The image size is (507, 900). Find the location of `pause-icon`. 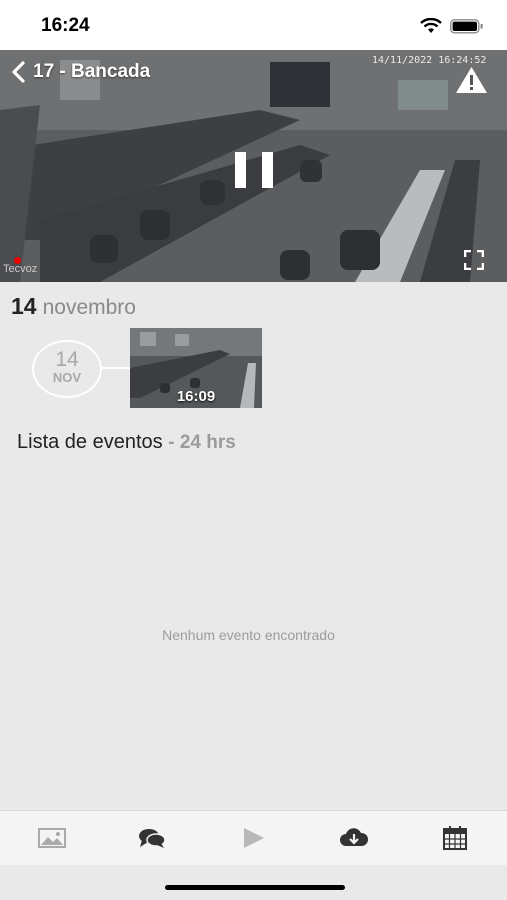

pause-icon is located at coordinates (240, 170).